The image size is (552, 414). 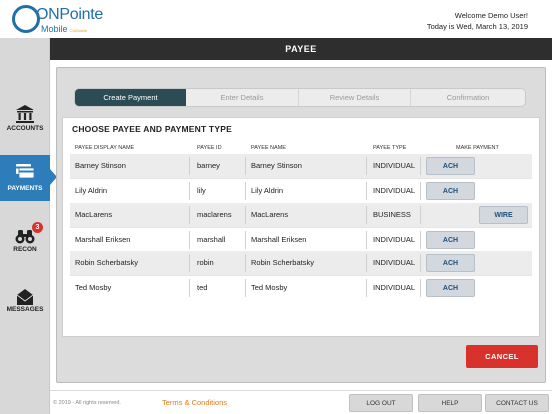 What do you see at coordinates (477, 148) in the screenshot?
I see `col-header-make-payment: MAKE PAYMENT` at bounding box center [477, 148].